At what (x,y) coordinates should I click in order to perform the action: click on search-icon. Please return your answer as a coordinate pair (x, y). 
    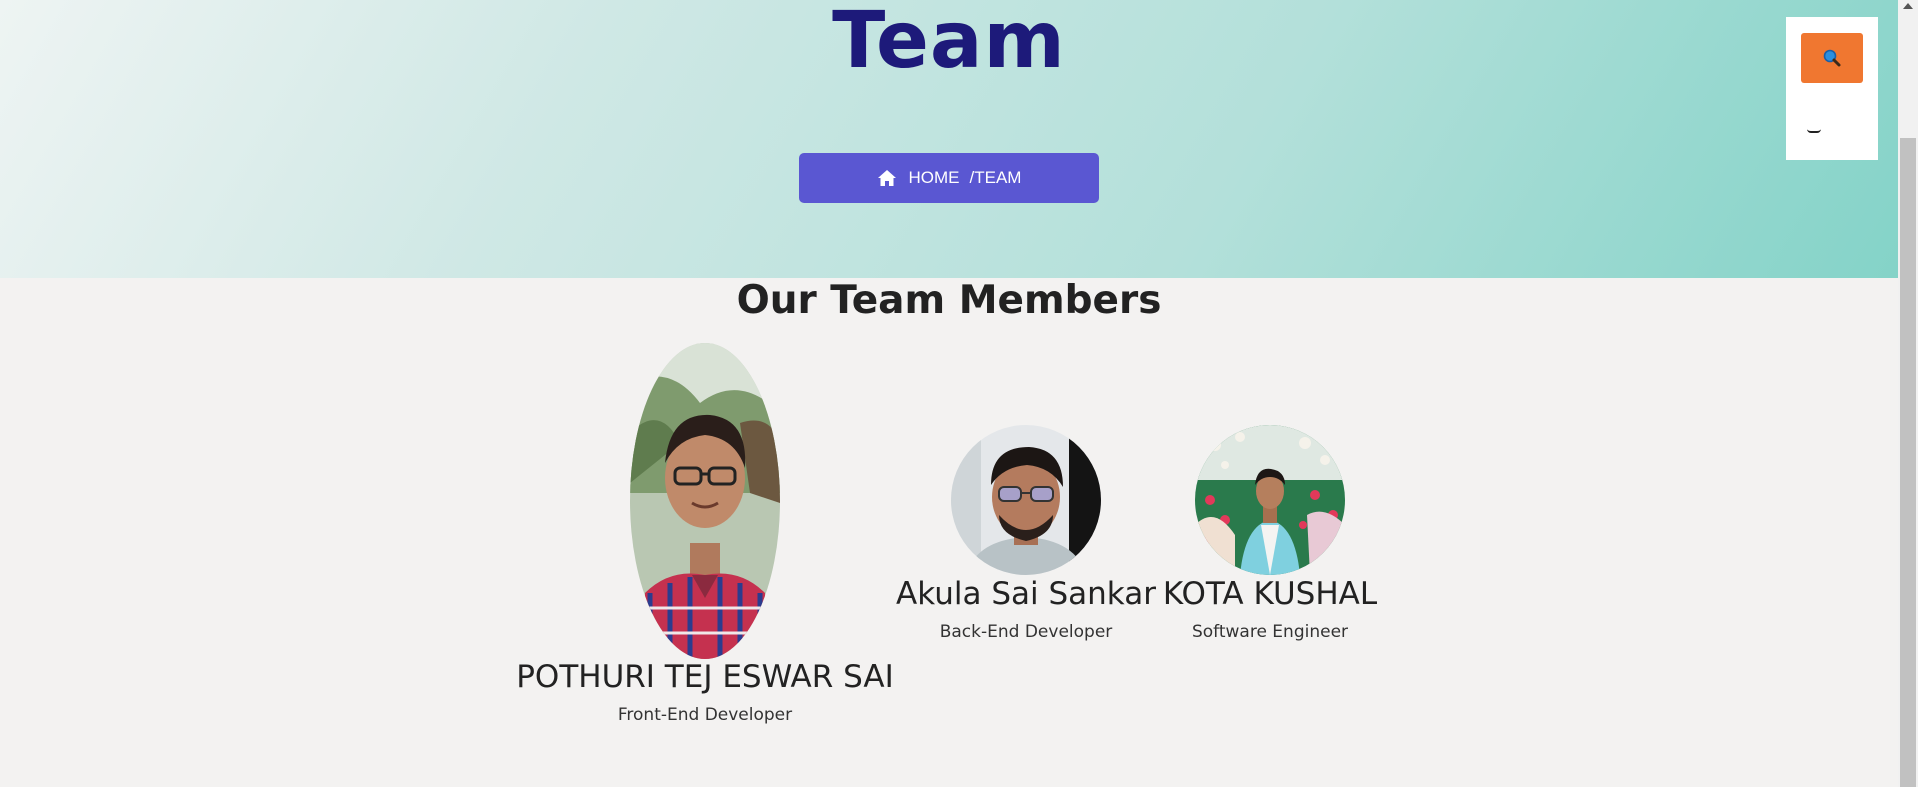
    Looking at the image, I should click on (1832, 58).